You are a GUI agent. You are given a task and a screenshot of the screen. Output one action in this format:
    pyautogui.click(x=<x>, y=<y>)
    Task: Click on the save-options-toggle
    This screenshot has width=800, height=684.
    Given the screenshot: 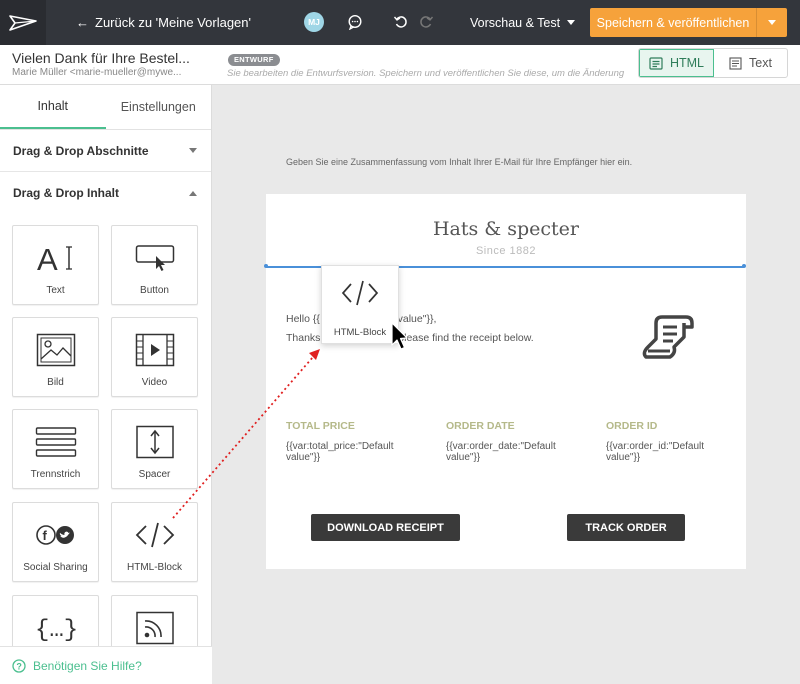 What is the action you would take?
    pyautogui.click(x=771, y=22)
    